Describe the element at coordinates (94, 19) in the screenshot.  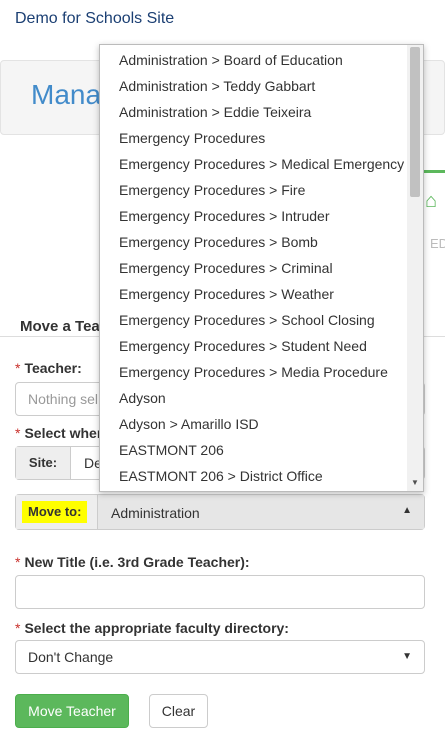
I see `site-title-link: Demo for Schools Site` at that location.